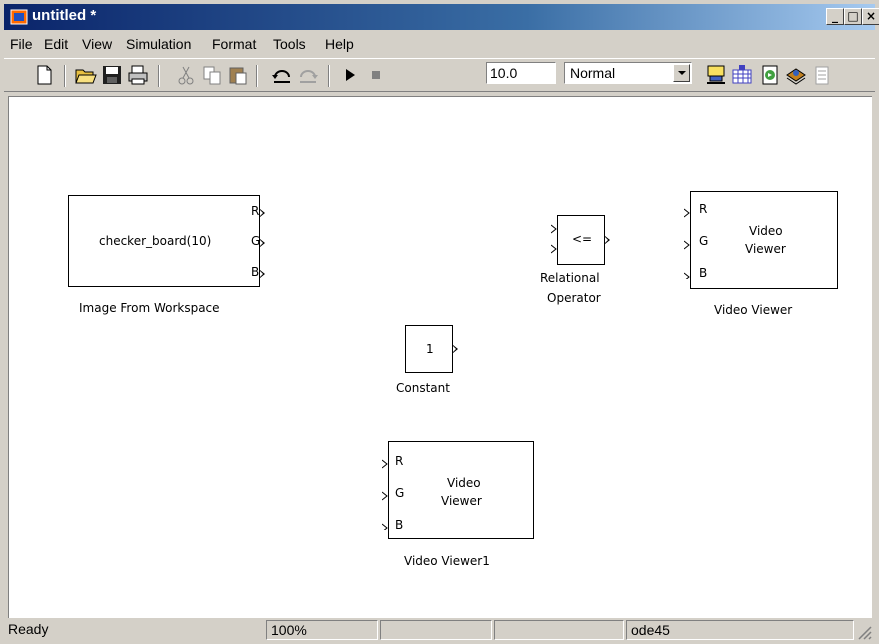  I want to click on output-port-b, so click(262, 274).